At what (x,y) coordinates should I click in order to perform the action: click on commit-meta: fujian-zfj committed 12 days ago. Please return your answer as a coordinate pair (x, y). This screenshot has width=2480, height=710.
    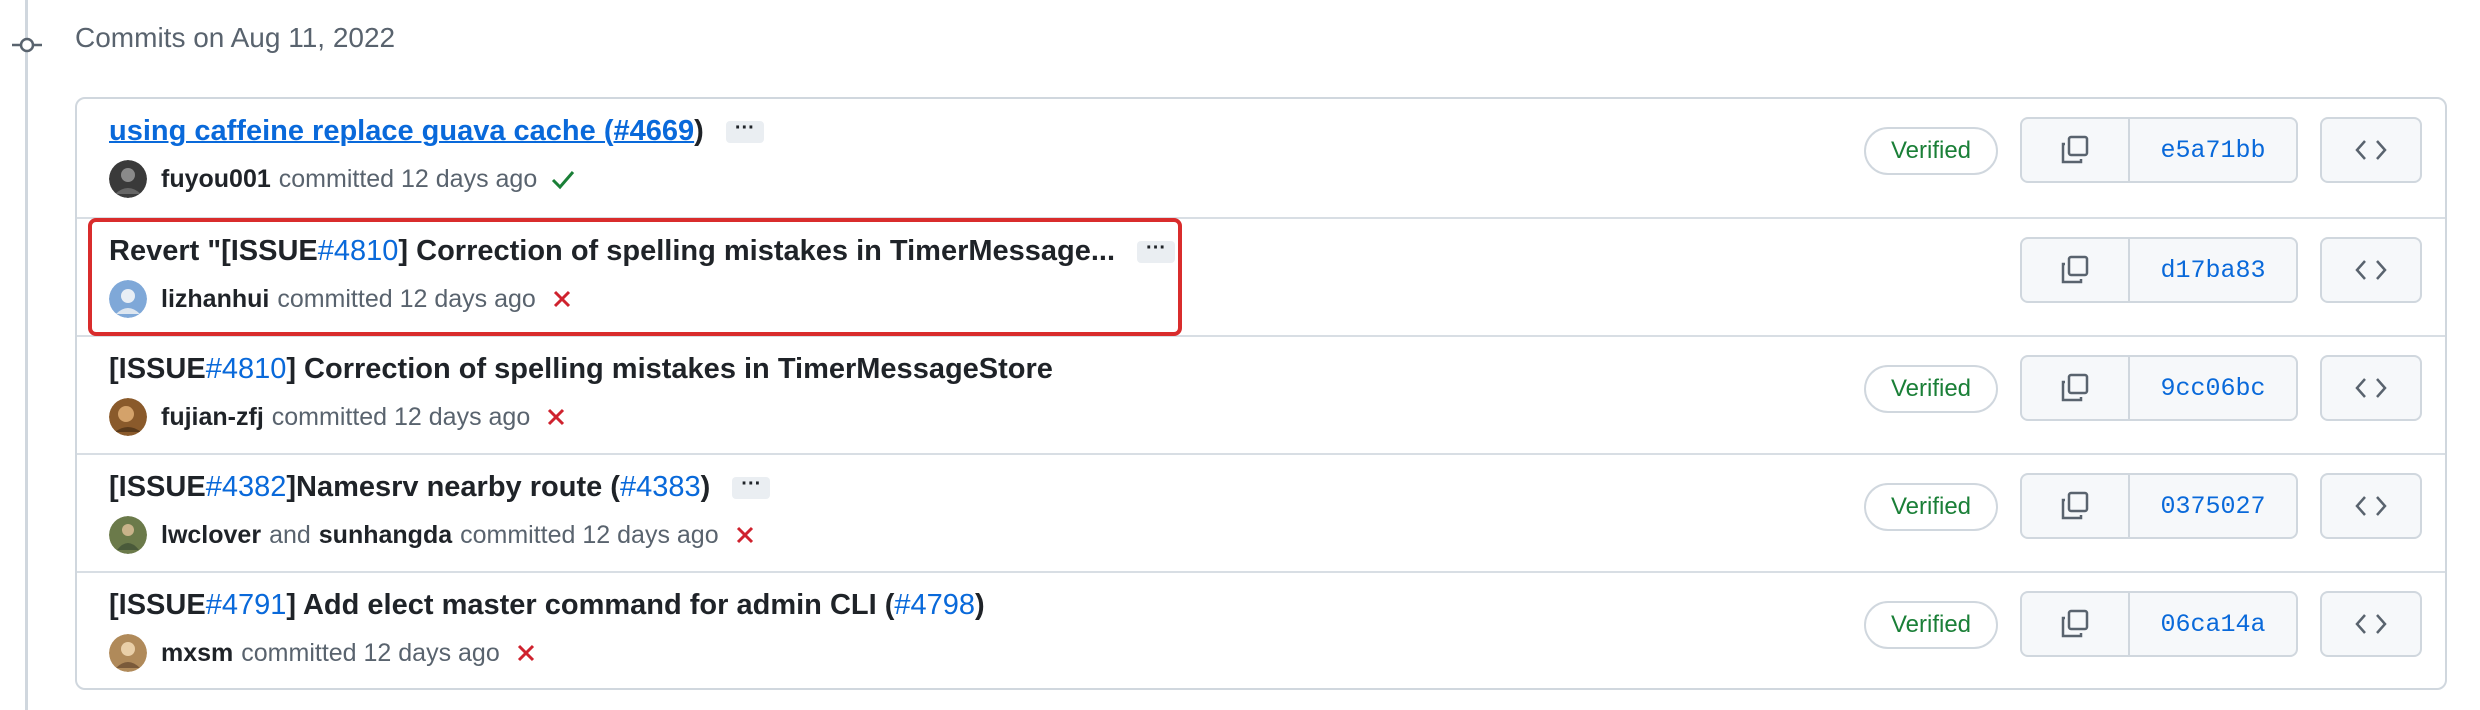
    Looking at the image, I should click on (338, 417).